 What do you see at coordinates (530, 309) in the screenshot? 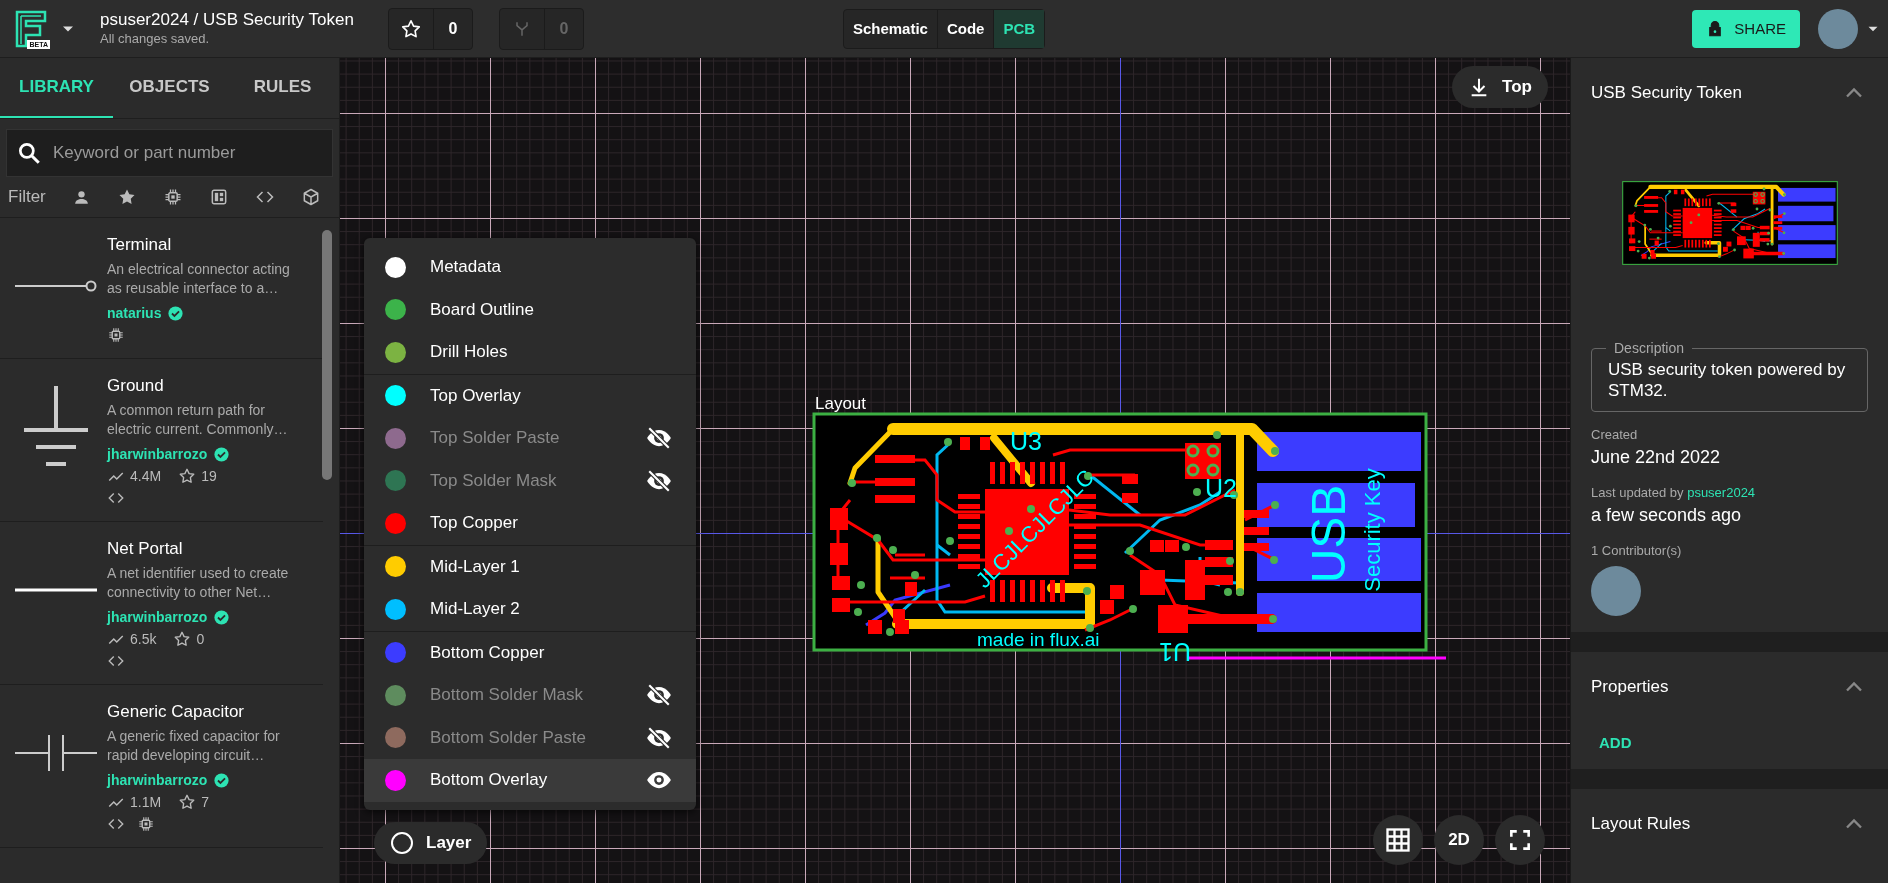
I see `layer-row: Board Outline` at bounding box center [530, 309].